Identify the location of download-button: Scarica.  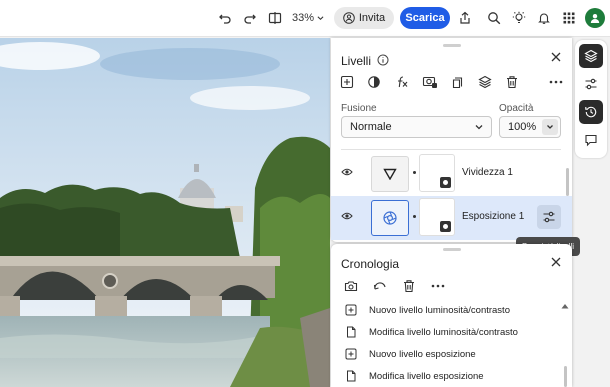
(425, 18).